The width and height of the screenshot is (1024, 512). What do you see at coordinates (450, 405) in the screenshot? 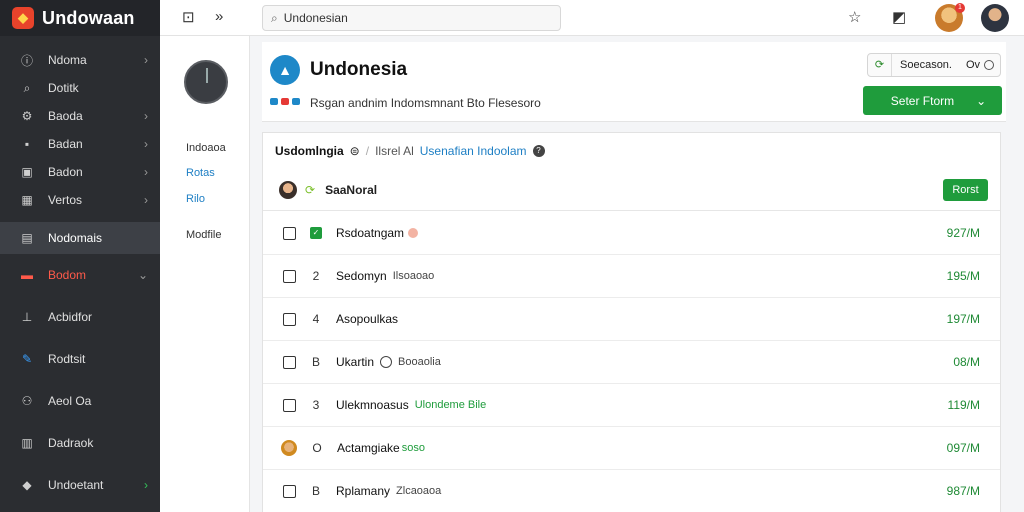
I see `row-sub: Ulondeme Bile` at bounding box center [450, 405].